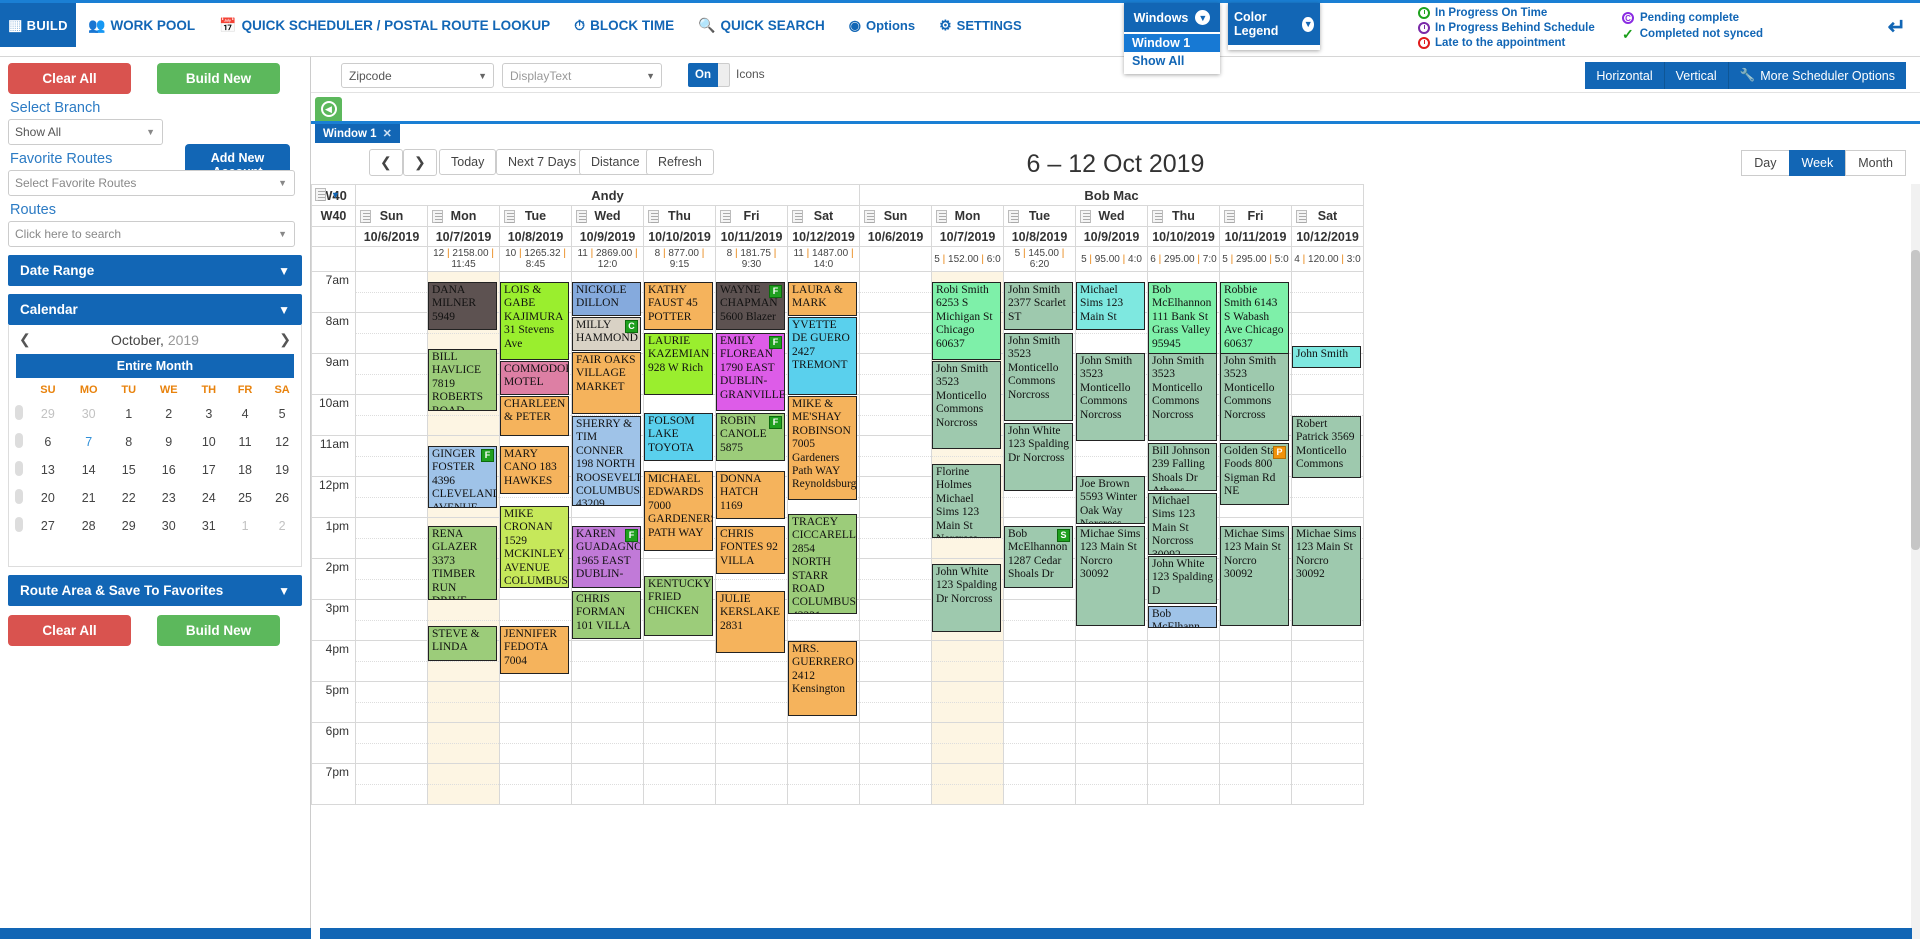 This screenshot has width=1920, height=939. What do you see at coordinates (587, 195) in the screenshot?
I see `resource-header-andy: ▼ Andy` at bounding box center [587, 195].